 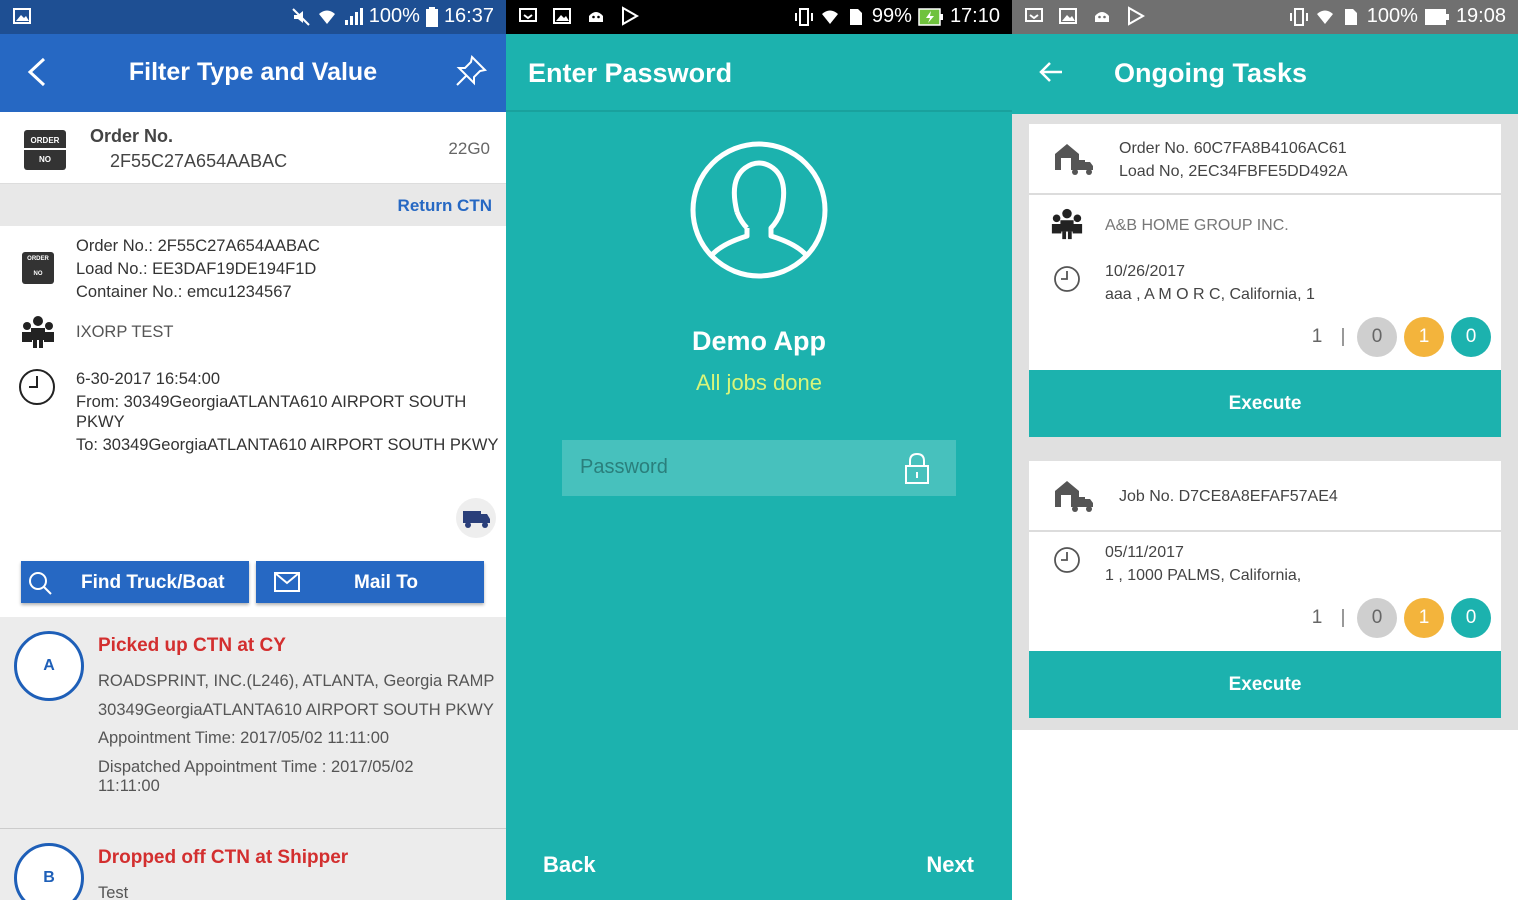 What do you see at coordinates (100, 422) in the screenshot?
I see `detail-from-cont: PKWY` at bounding box center [100, 422].